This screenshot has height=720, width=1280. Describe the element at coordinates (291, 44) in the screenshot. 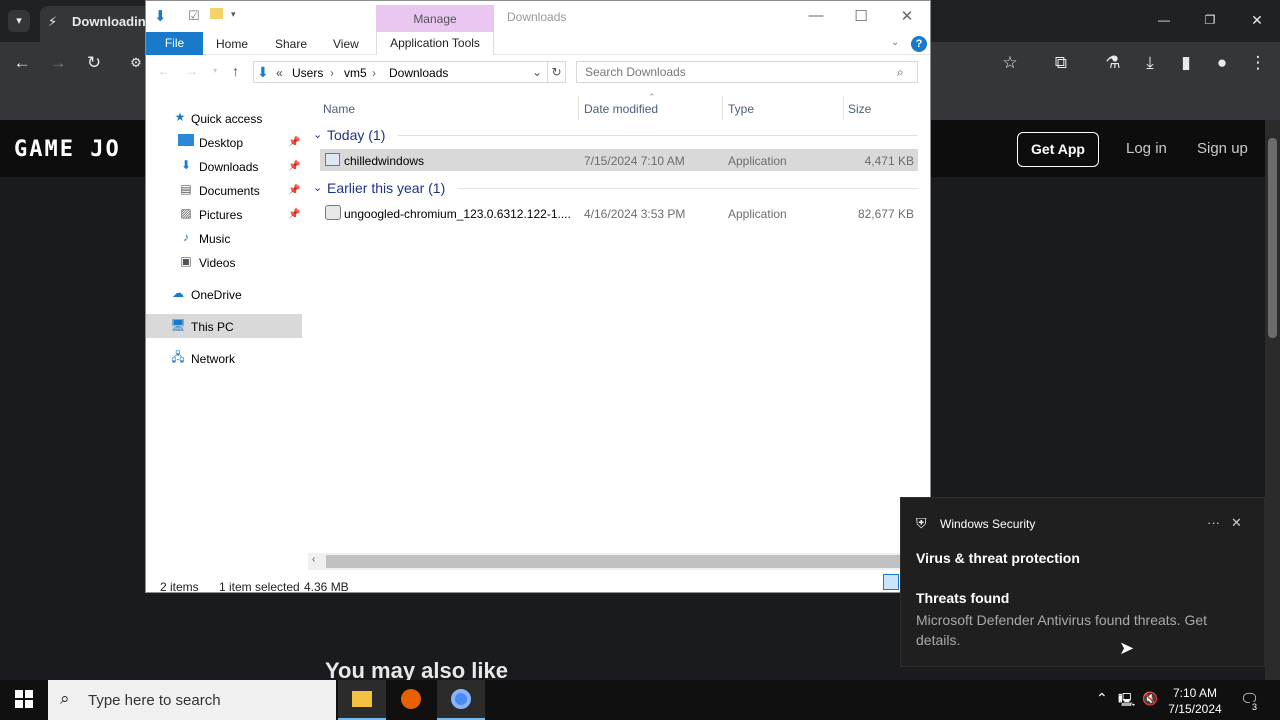

I see `tab-share: Share` at that location.